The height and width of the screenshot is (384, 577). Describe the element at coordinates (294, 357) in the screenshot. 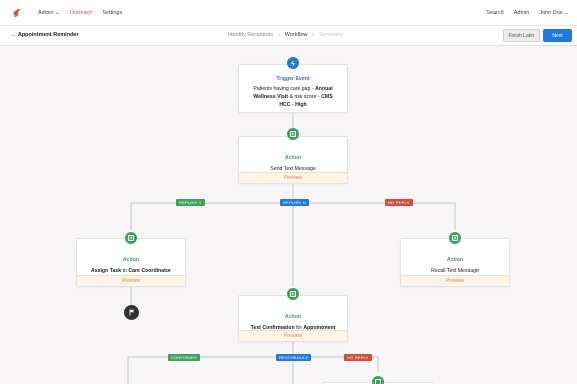

I see `branch-badge-reschedule: RESCHEDULE` at that location.